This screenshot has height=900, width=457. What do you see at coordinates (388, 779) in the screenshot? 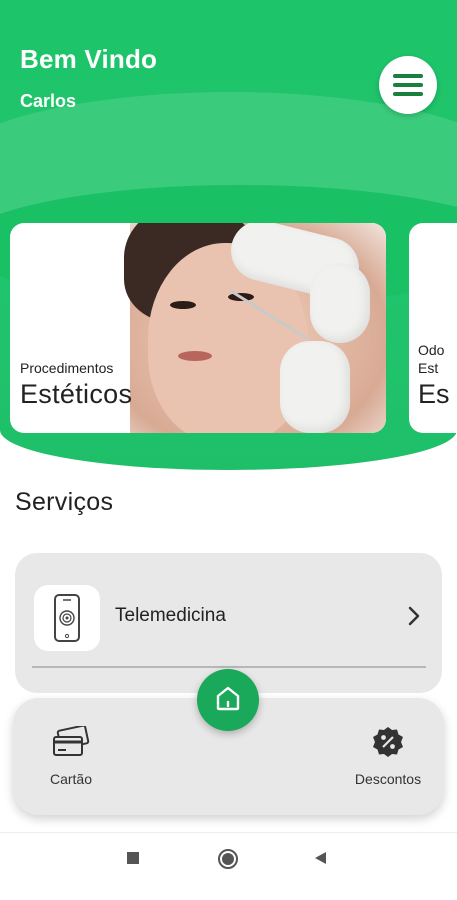
I see `nav-label: Descontos` at bounding box center [388, 779].